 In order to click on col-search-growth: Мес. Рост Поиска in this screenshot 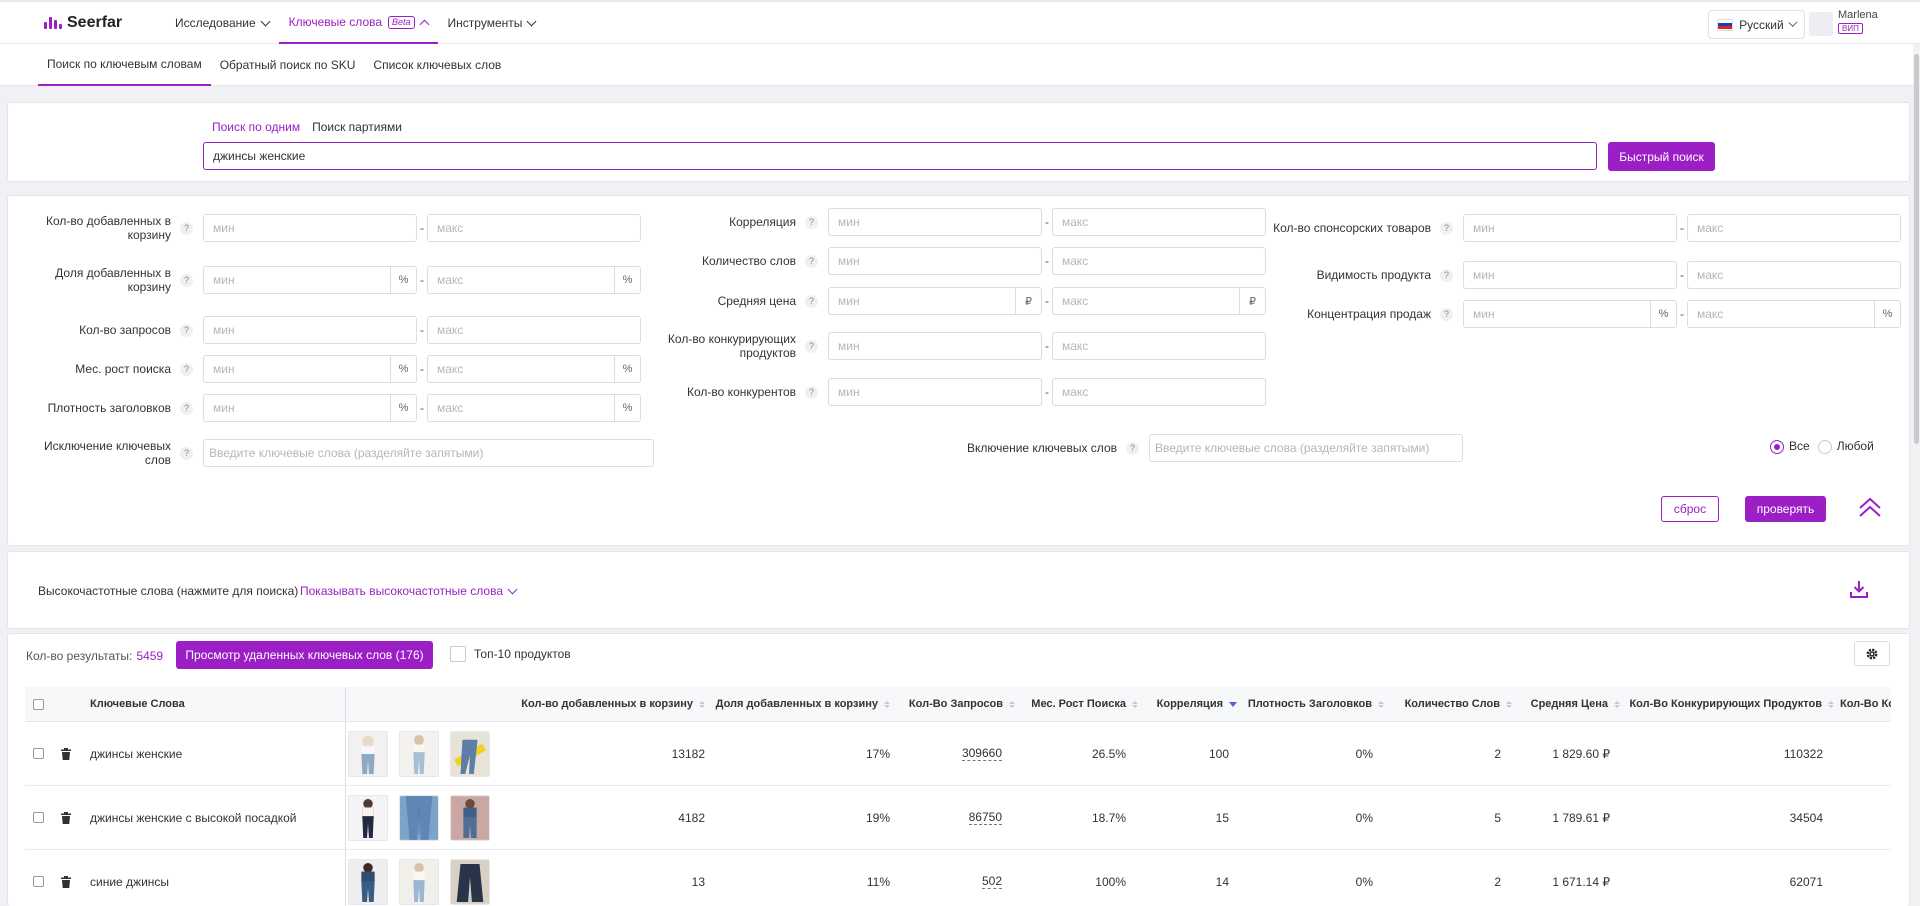, I will do `click(1078, 704)`.